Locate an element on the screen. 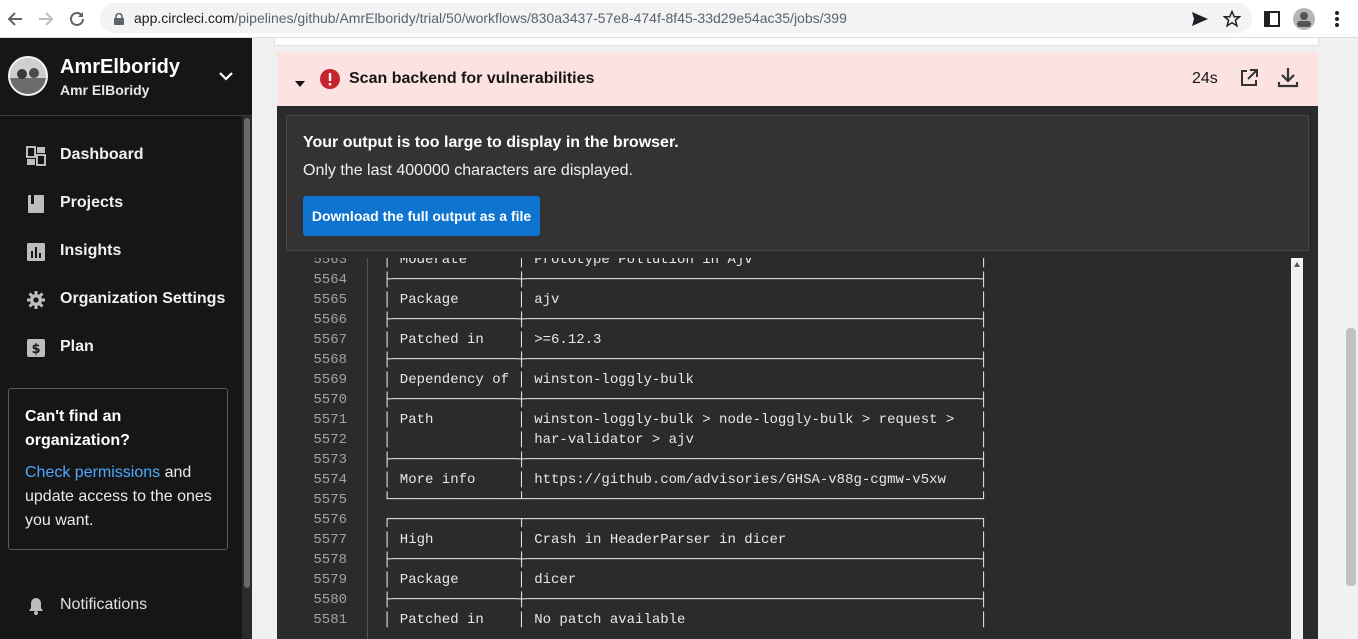 The width and height of the screenshot is (1358, 639). step-header: Scan backend for vulnerabilities 24s is located at coordinates (797, 79).